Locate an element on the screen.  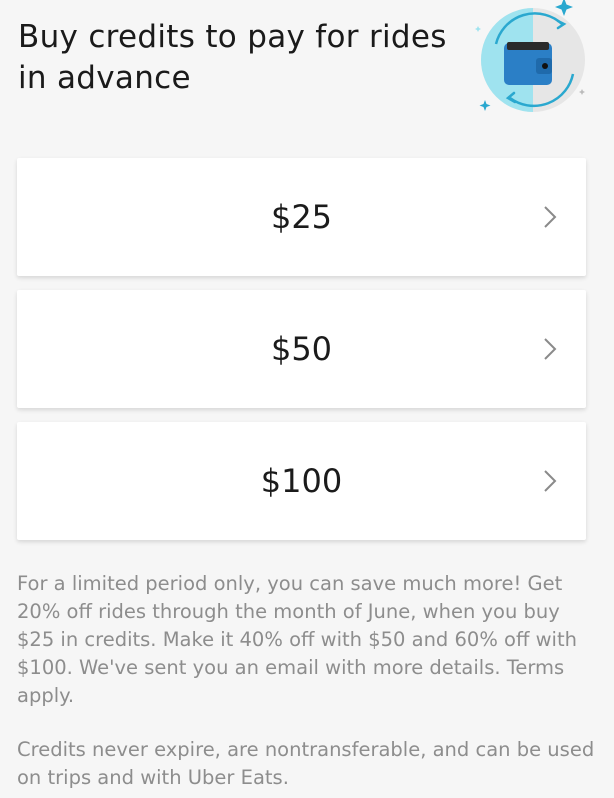
credit-amount: $25 is located at coordinates (301, 217).